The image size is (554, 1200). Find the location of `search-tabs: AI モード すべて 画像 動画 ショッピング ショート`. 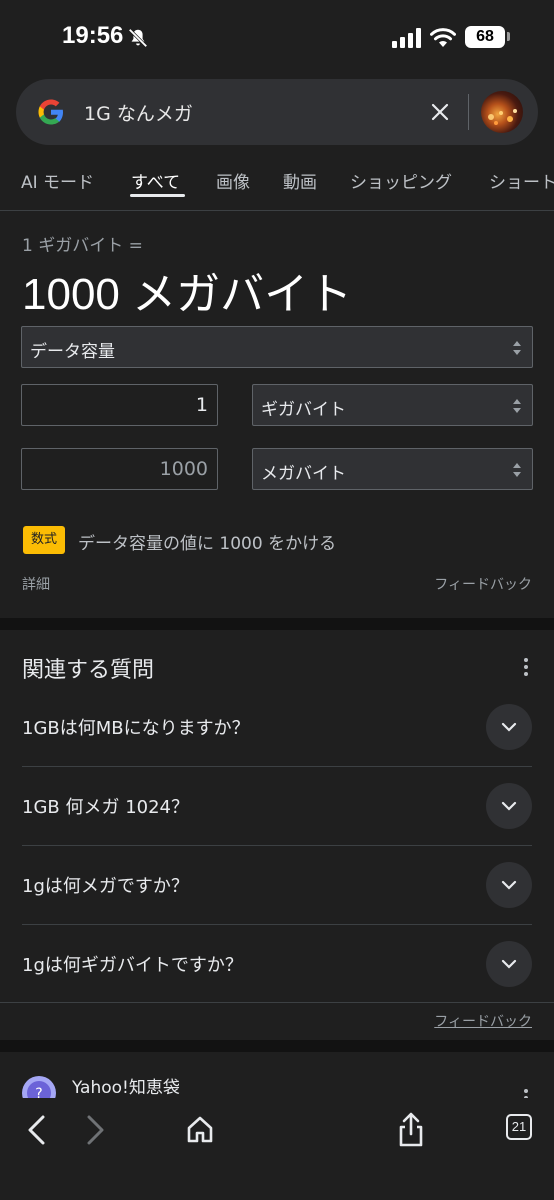

search-tabs: AI モード すべて 画像 動画 ショッピング ショート is located at coordinates (277, 185).